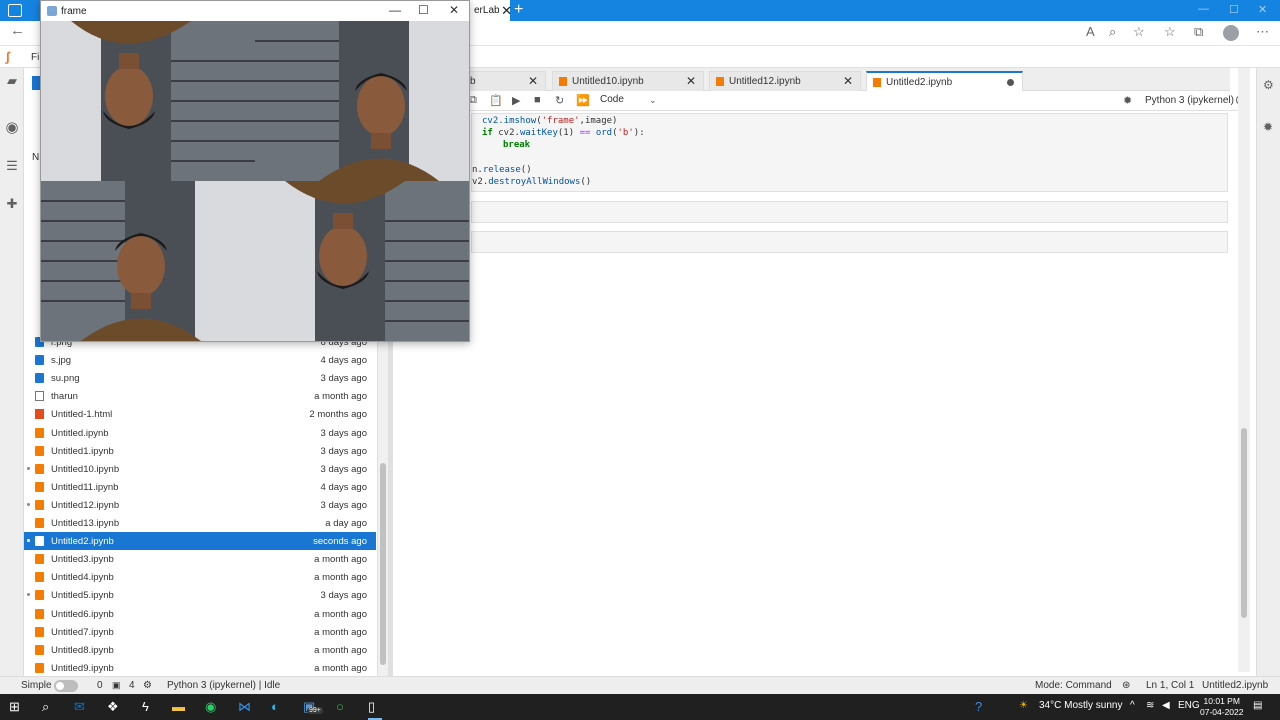 The image size is (1280, 720). Describe the element at coordinates (496, 100) in the screenshot. I see `paste-icon: 📋` at that location.